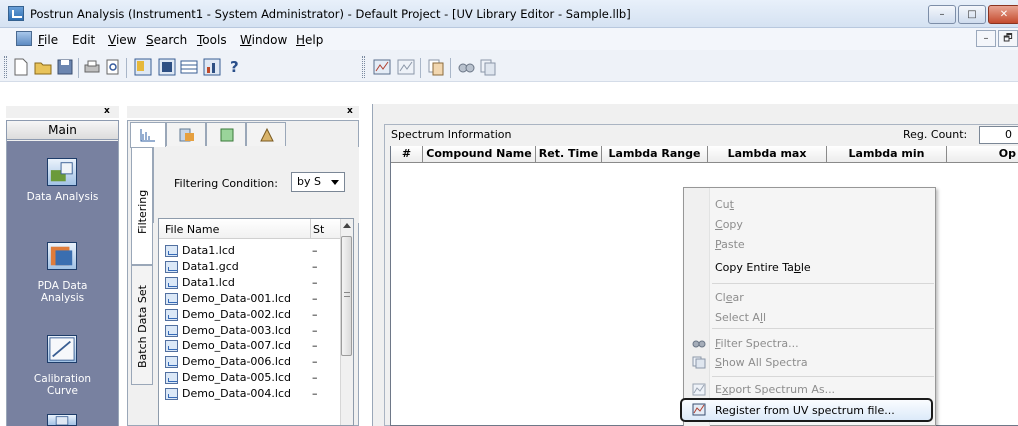 Image resolution: width=1018 pixels, height=426 pixels. What do you see at coordinates (166, 40) in the screenshot?
I see `menu-search: Search` at bounding box center [166, 40].